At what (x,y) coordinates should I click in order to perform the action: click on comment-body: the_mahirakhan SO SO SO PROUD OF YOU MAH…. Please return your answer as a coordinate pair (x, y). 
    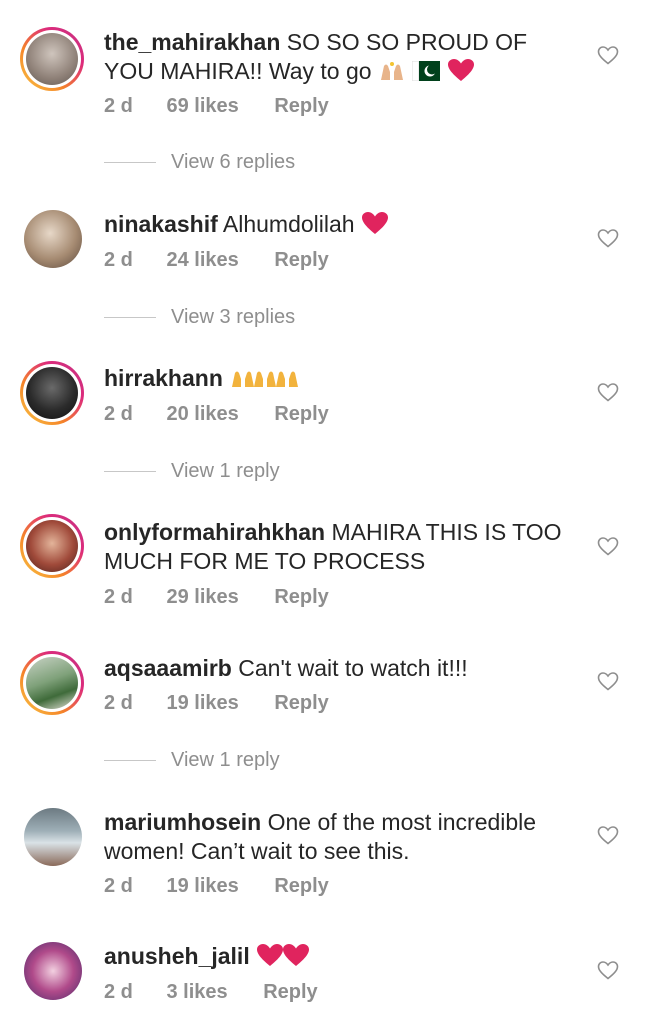
    Looking at the image, I should click on (339, 57).